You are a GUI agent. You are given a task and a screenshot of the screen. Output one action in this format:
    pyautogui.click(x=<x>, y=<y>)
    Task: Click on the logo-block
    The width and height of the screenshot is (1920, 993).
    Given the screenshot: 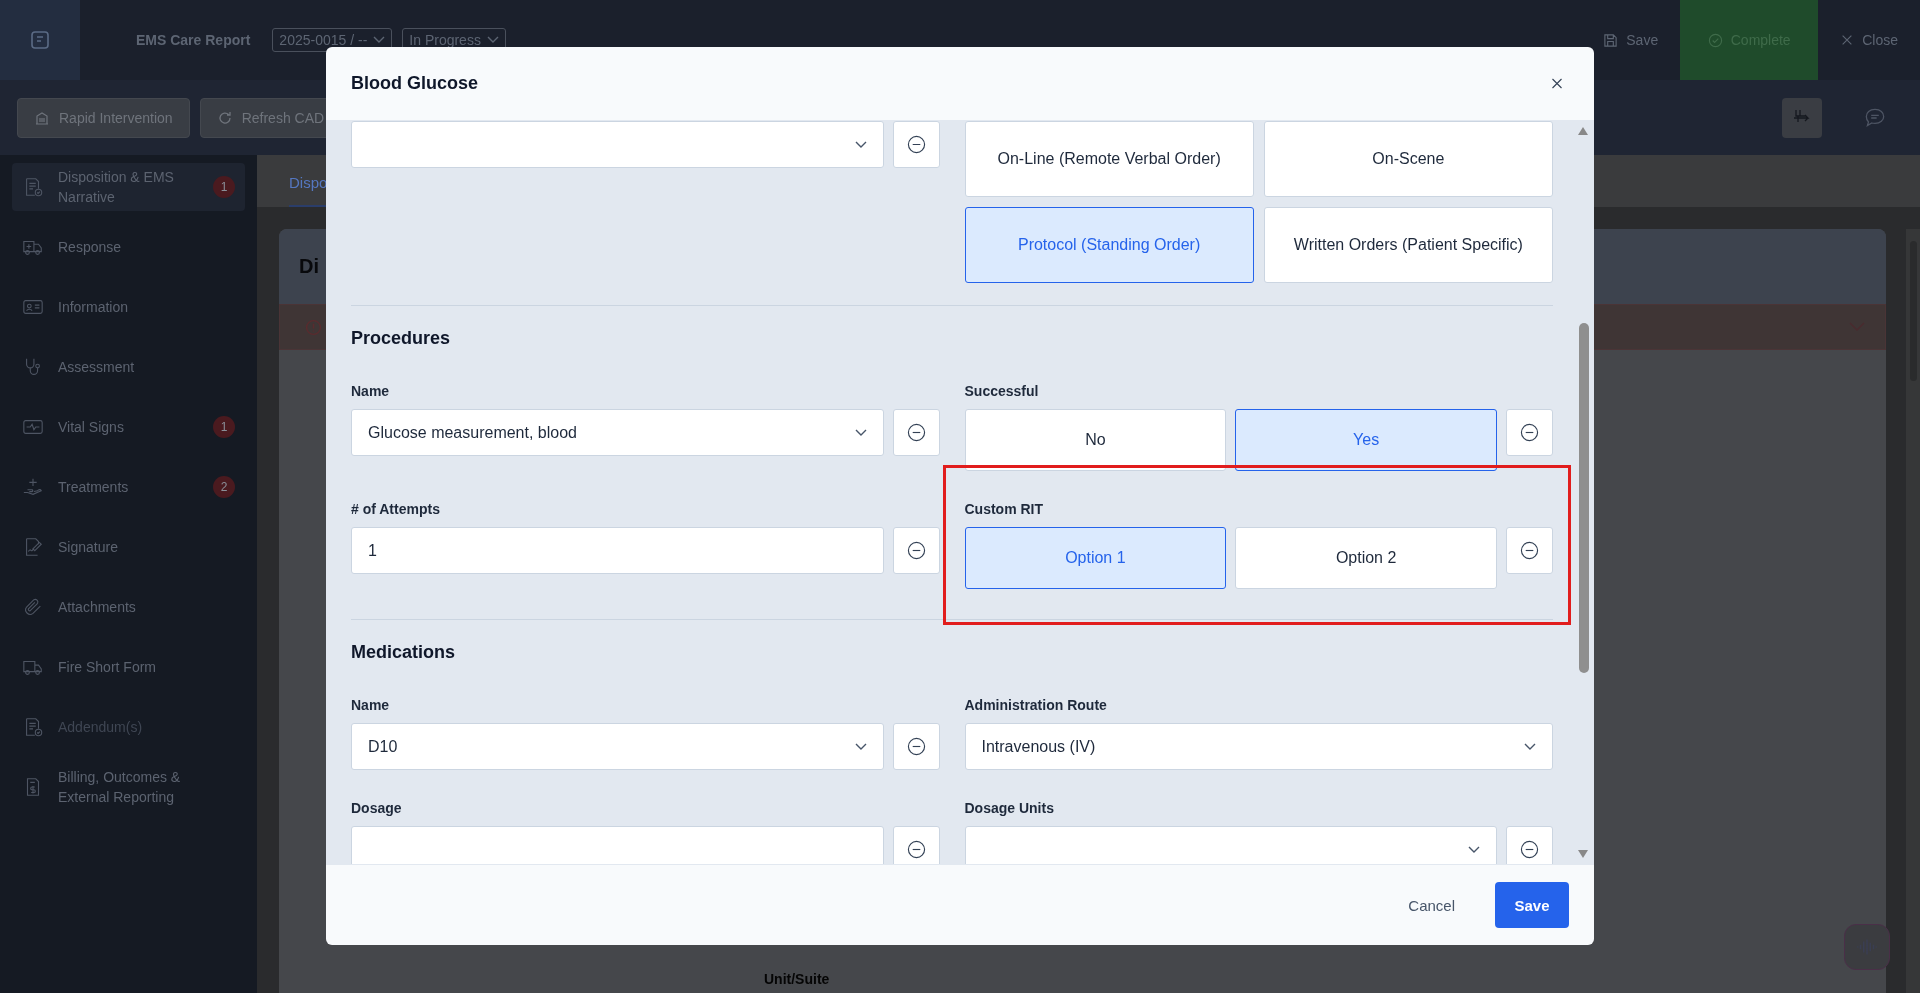 What is the action you would take?
    pyautogui.click(x=40, y=40)
    